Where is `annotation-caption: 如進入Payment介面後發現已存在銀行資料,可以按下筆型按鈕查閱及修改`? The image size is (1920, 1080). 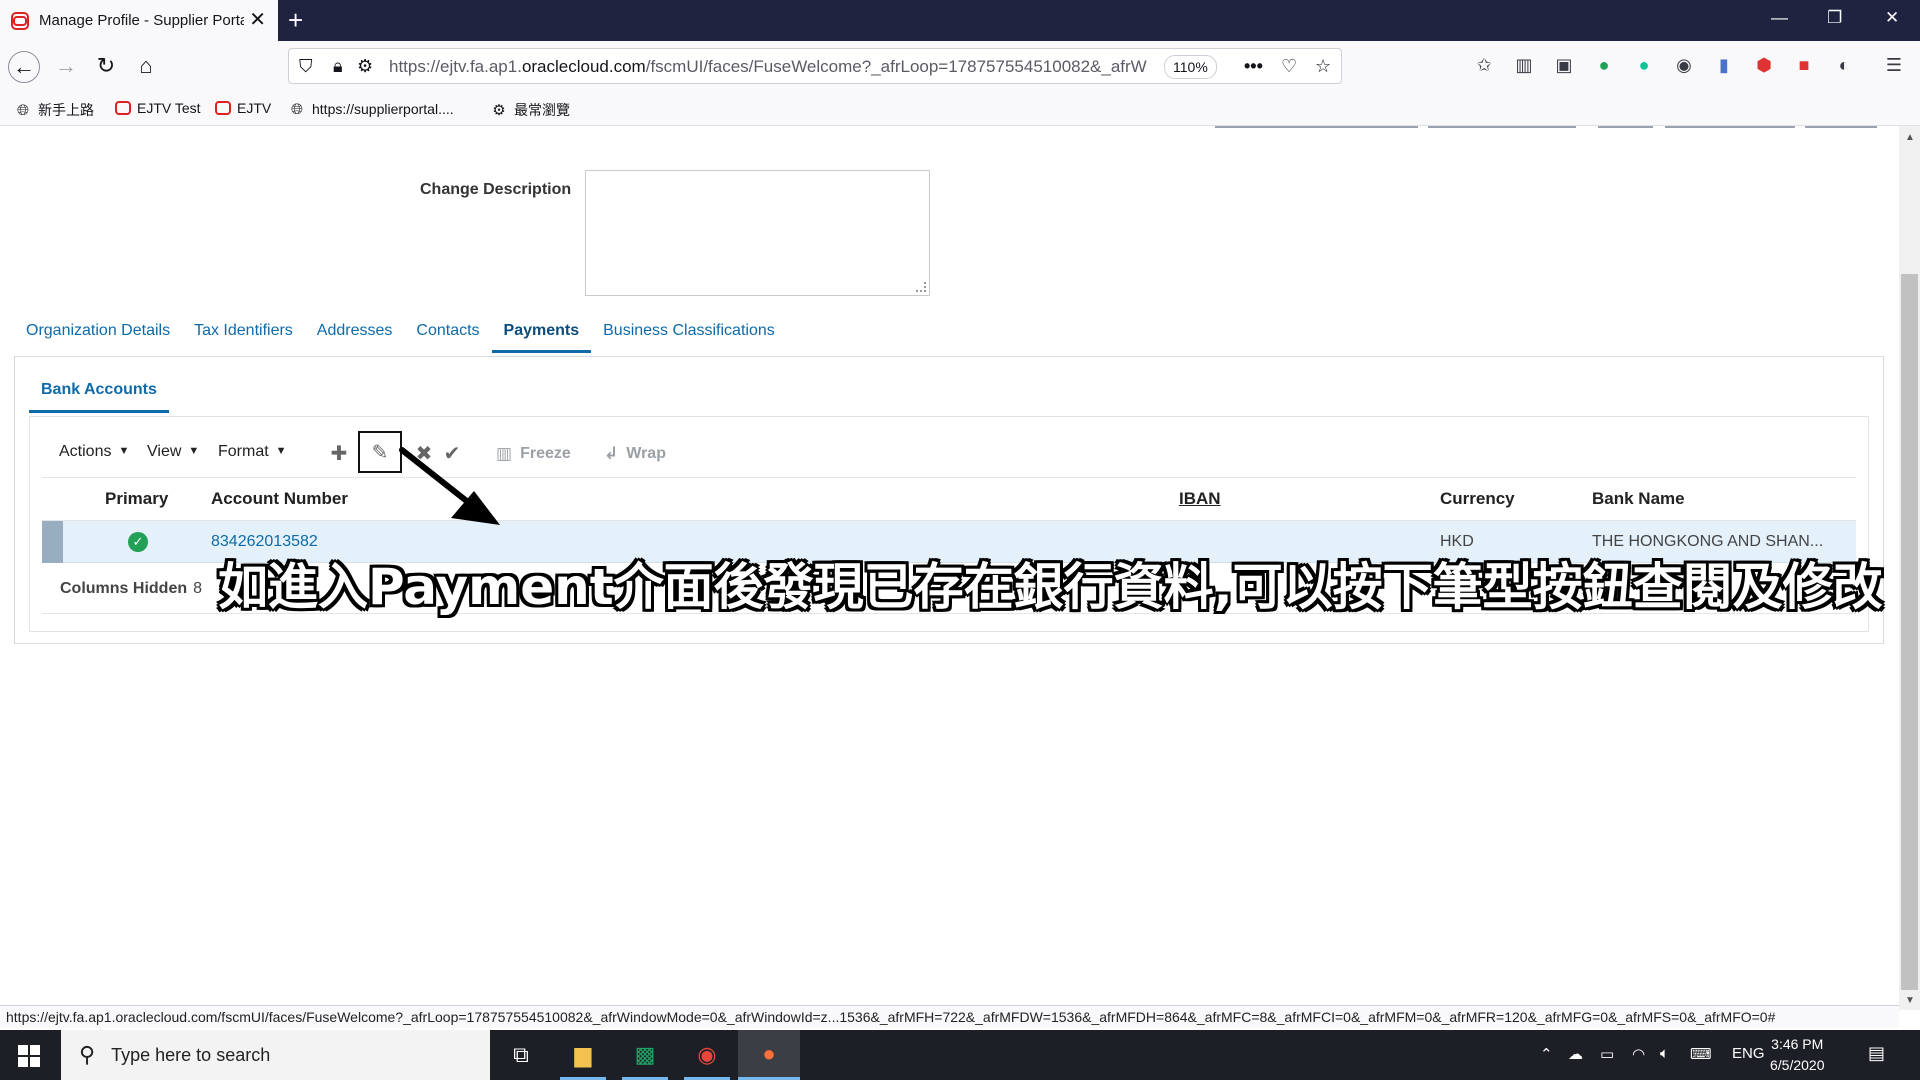 annotation-caption: 如進入Payment介面後發現已存在銀行資料,可以按下筆型按鈕查閱及修改 is located at coordinates (1050, 587).